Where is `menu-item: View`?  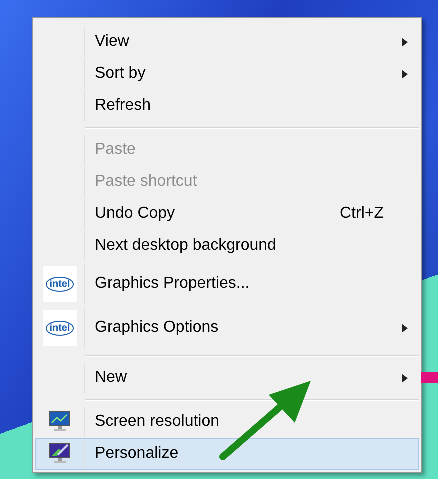
menu-item: View is located at coordinates (227, 42).